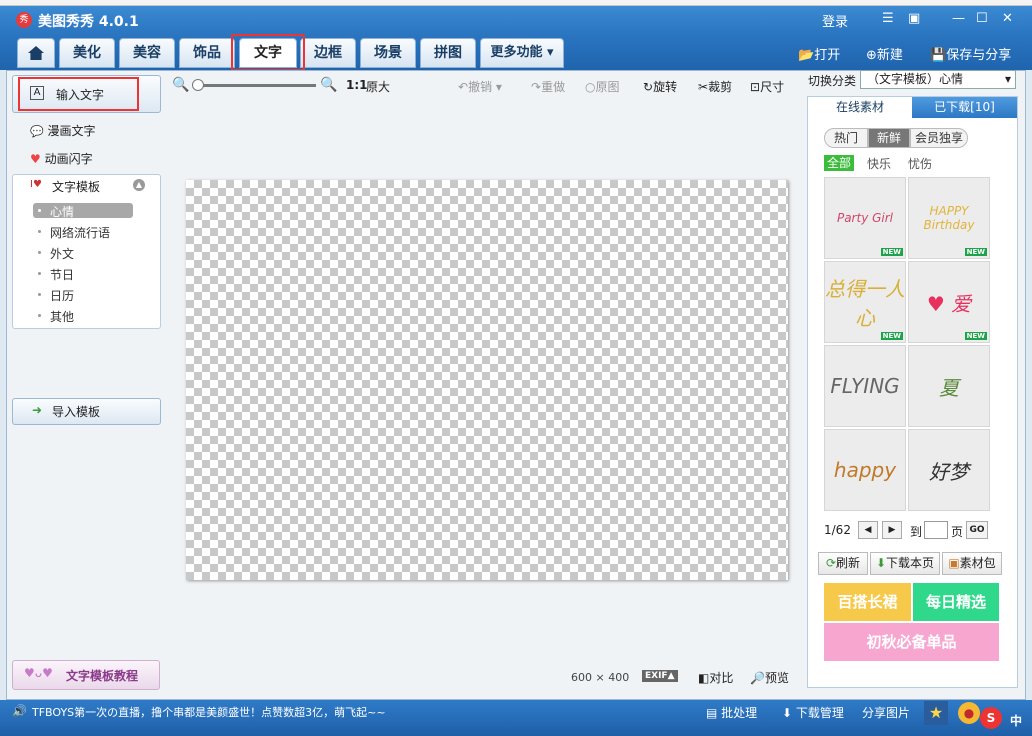  Describe the element at coordinates (602, 86) in the screenshot. I see `original-button: ○原图` at that location.